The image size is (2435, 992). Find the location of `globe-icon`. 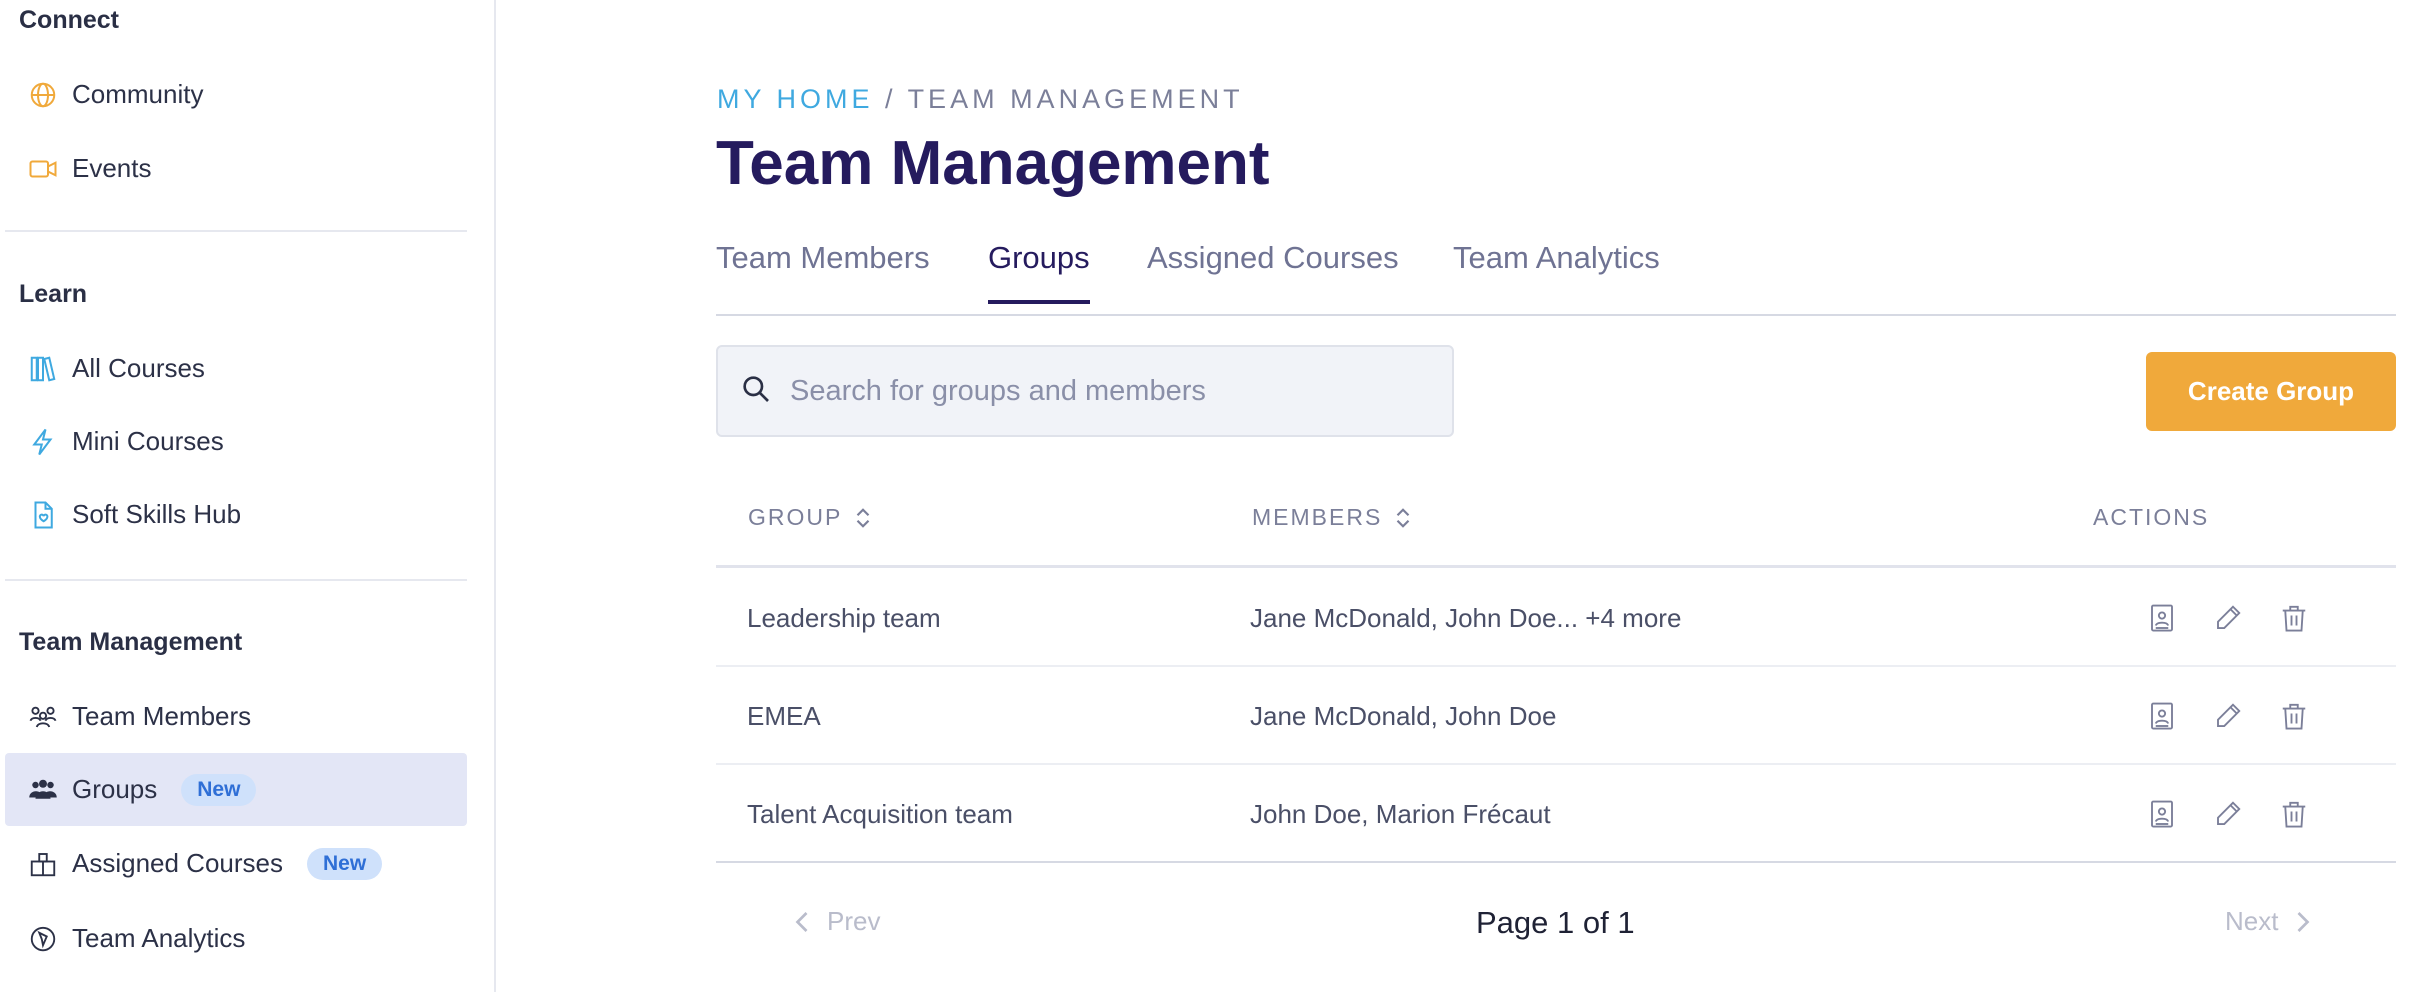

globe-icon is located at coordinates (43, 95).